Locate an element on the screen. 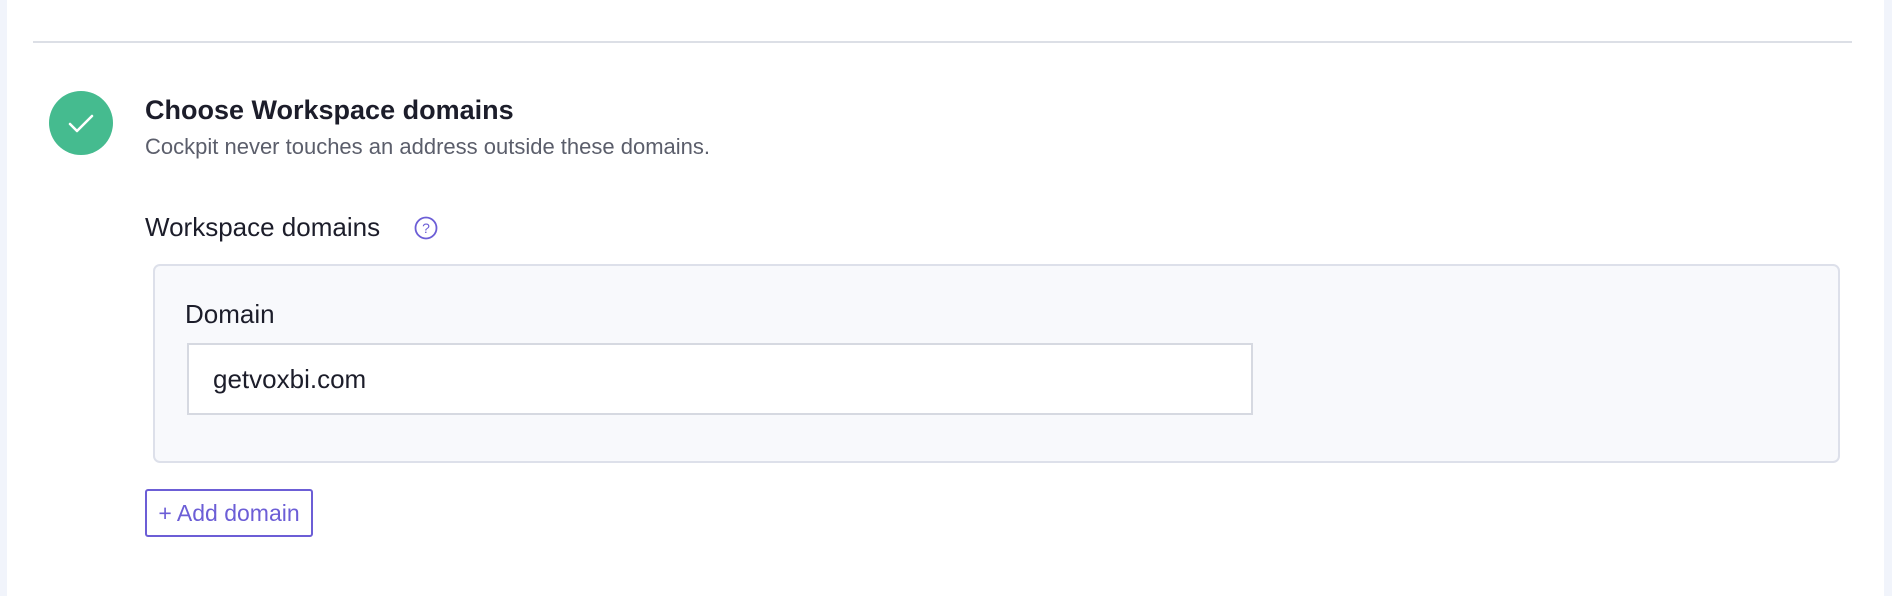 The height and width of the screenshot is (596, 1892). section-divider is located at coordinates (942, 42).